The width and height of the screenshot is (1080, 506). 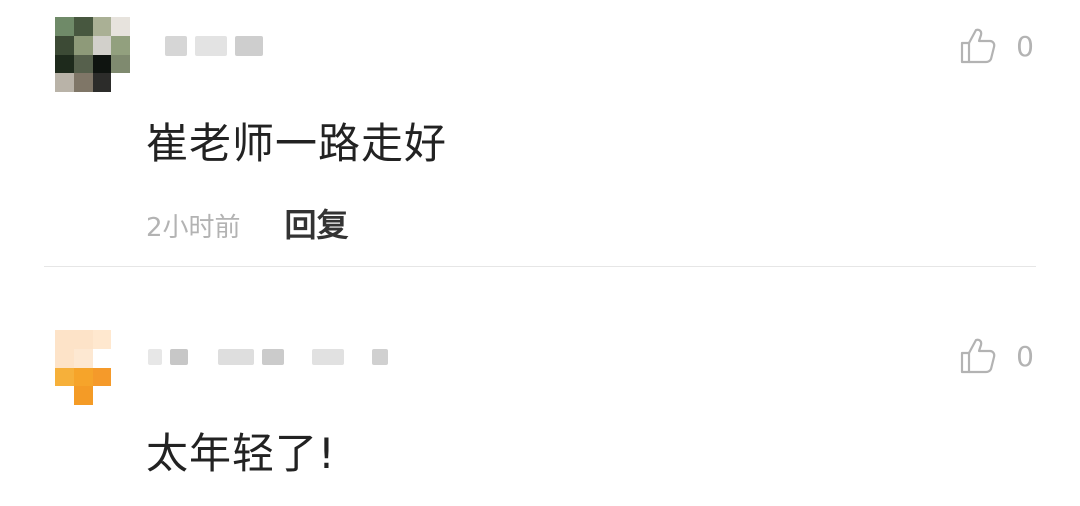 What do you see at coordinates (193, 228) in the screenshot?
I see `timestamp: 2小时前` at bounding box center [193, 228].